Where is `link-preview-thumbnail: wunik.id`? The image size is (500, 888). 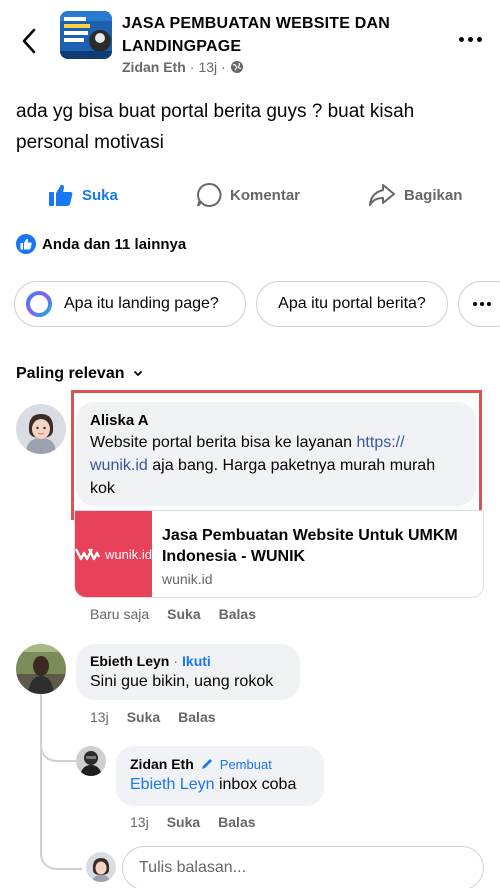
link-preview-thumbnail: wunik.id is located at coordinates (113, 554).